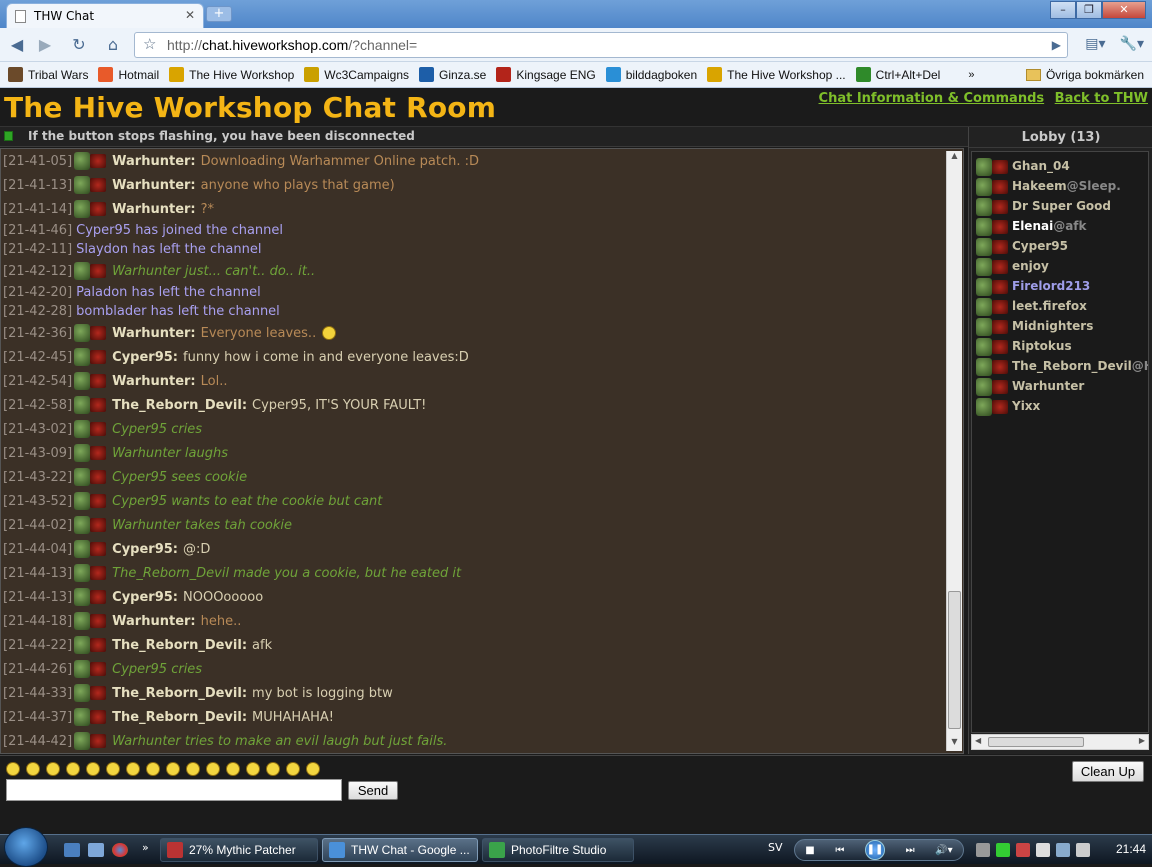 This screenshot has height=867, width=1152. What do you see at coordinates (1131, 849) in the screenshot?
I see `clock: 21:44` at bounding box center [1131, 849].